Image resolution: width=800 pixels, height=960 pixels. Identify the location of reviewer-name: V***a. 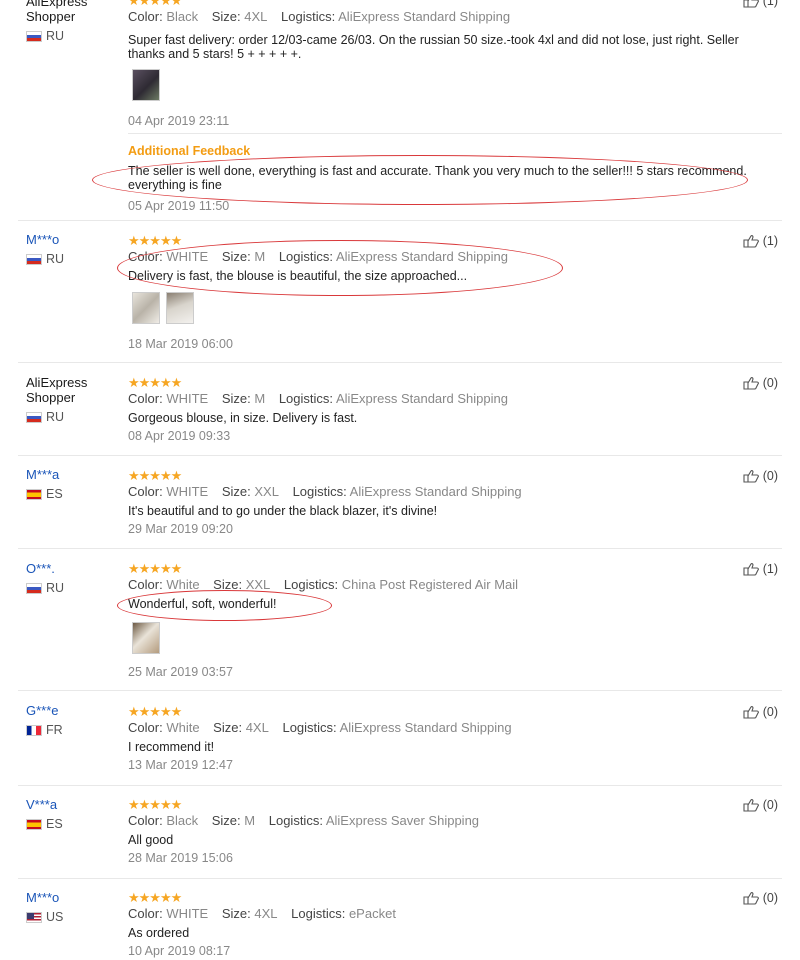
(73, 804).